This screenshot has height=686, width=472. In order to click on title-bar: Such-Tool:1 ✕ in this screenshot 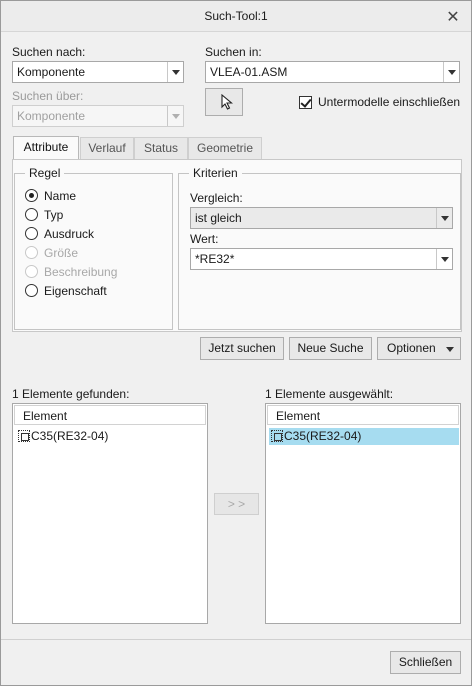, I will do `click(236, 16)`.